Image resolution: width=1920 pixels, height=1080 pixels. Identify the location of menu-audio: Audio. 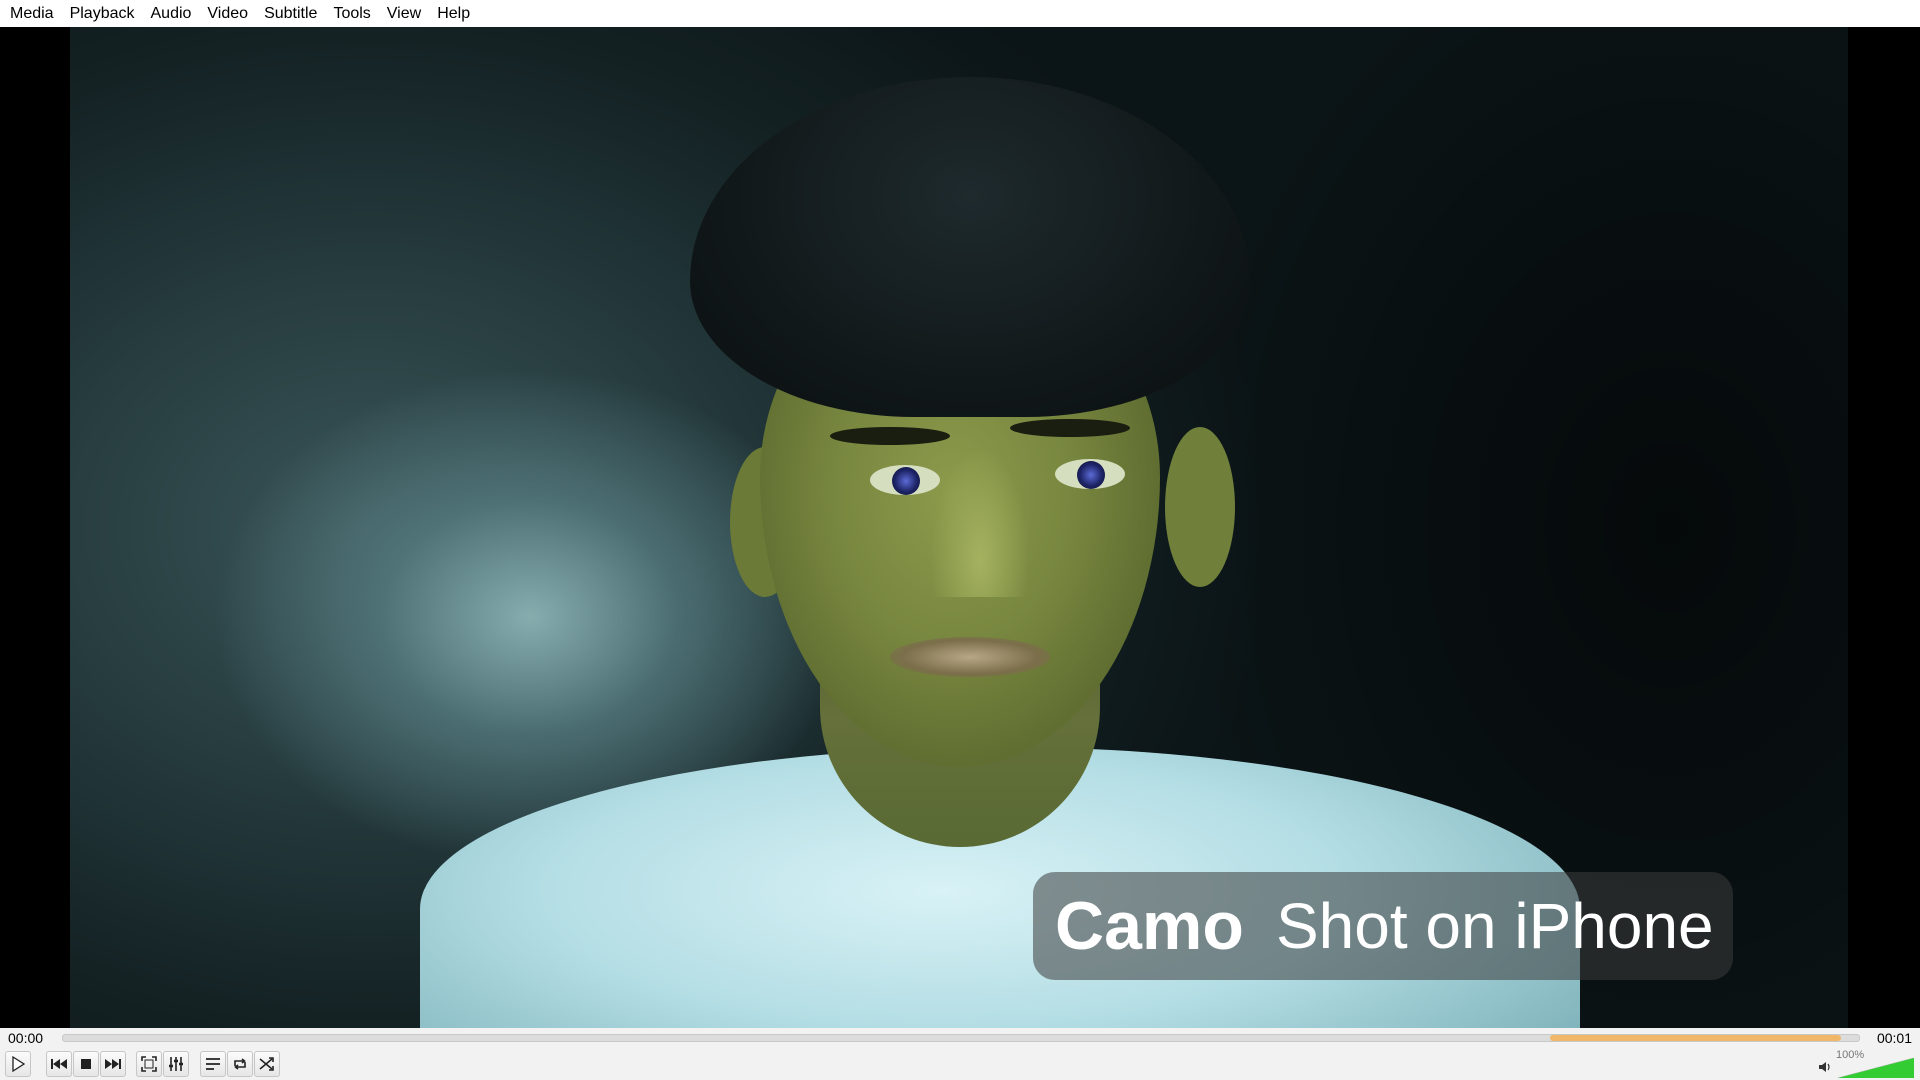
(171, 13).